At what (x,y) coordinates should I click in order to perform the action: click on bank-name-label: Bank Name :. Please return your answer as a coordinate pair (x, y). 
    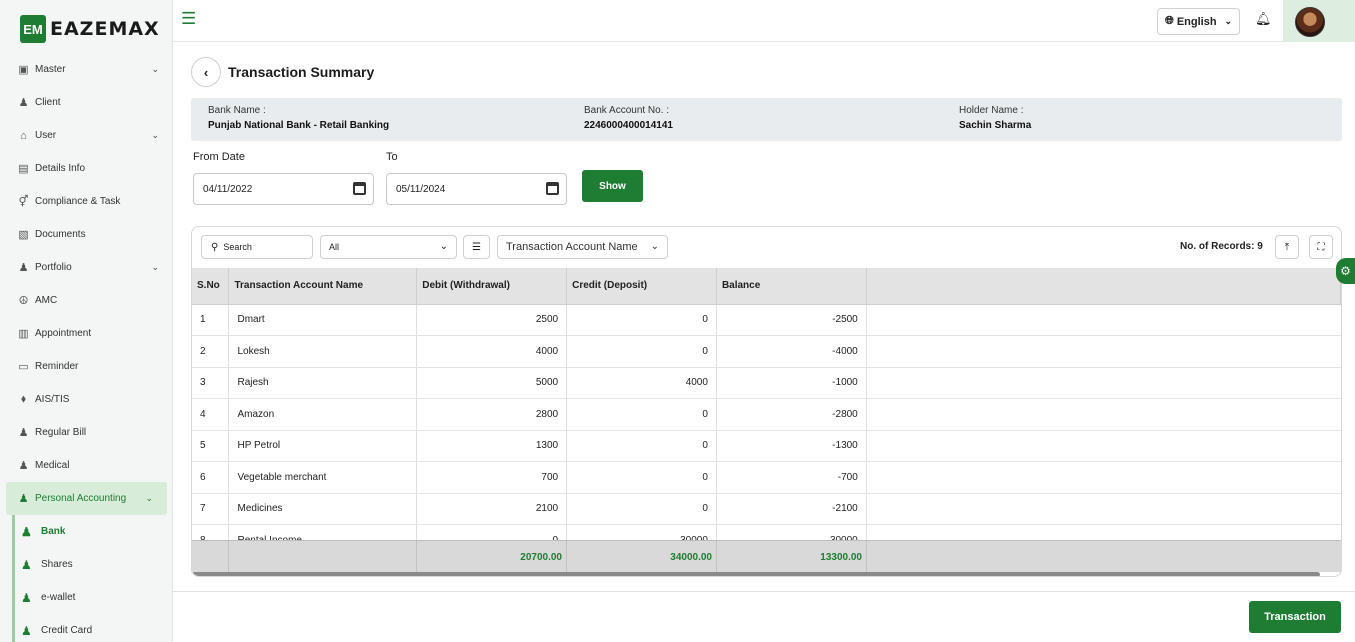
    Looking at the image, I should click on (237, 110).